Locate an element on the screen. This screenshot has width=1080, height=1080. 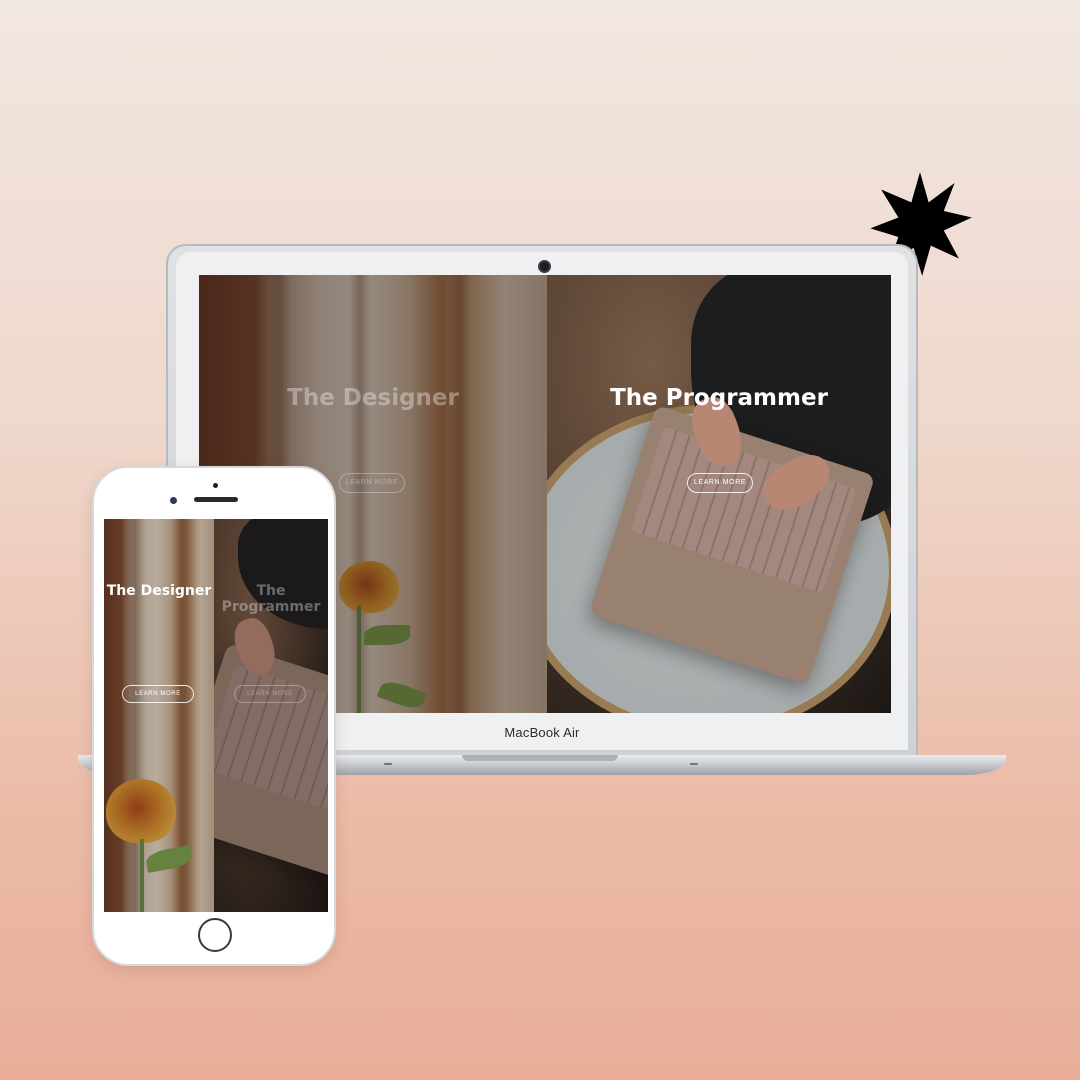
phone-speaker is located at coordinates (216, 499).